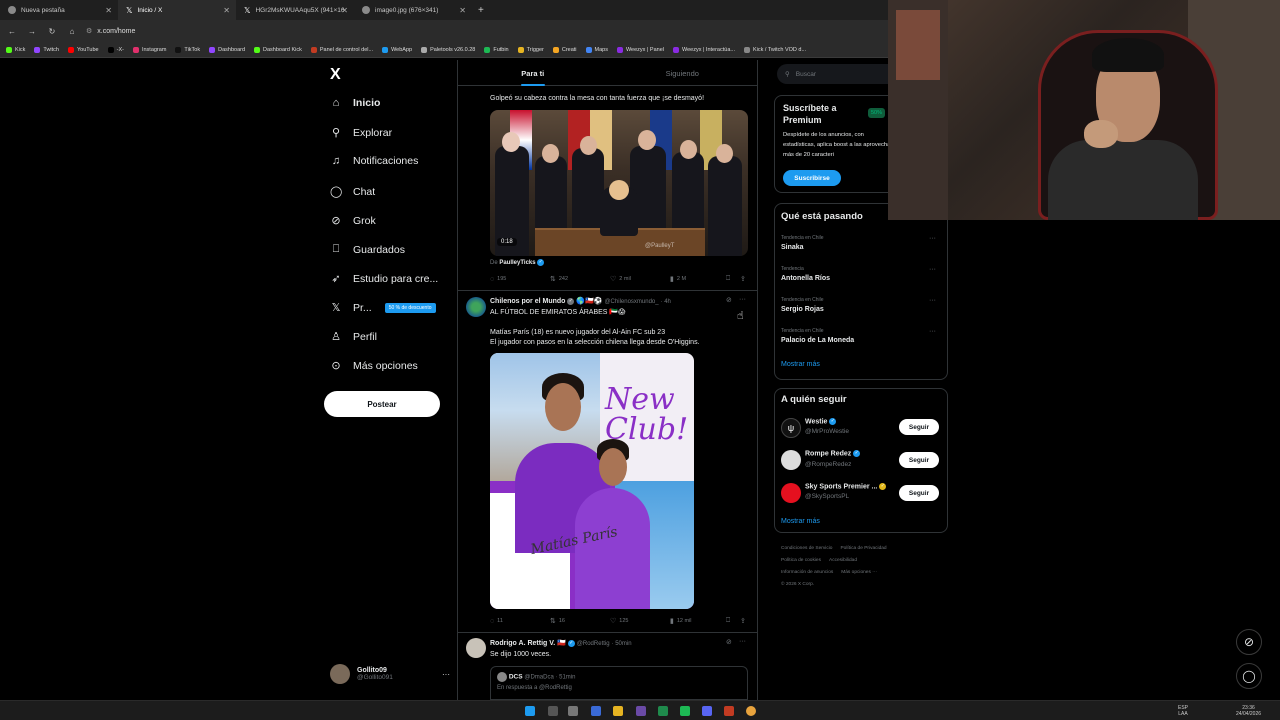  Describe the element at coordinates (352, 221) in the screenshot. I see `nav-item-grok: ⊘ Grok` at that location.